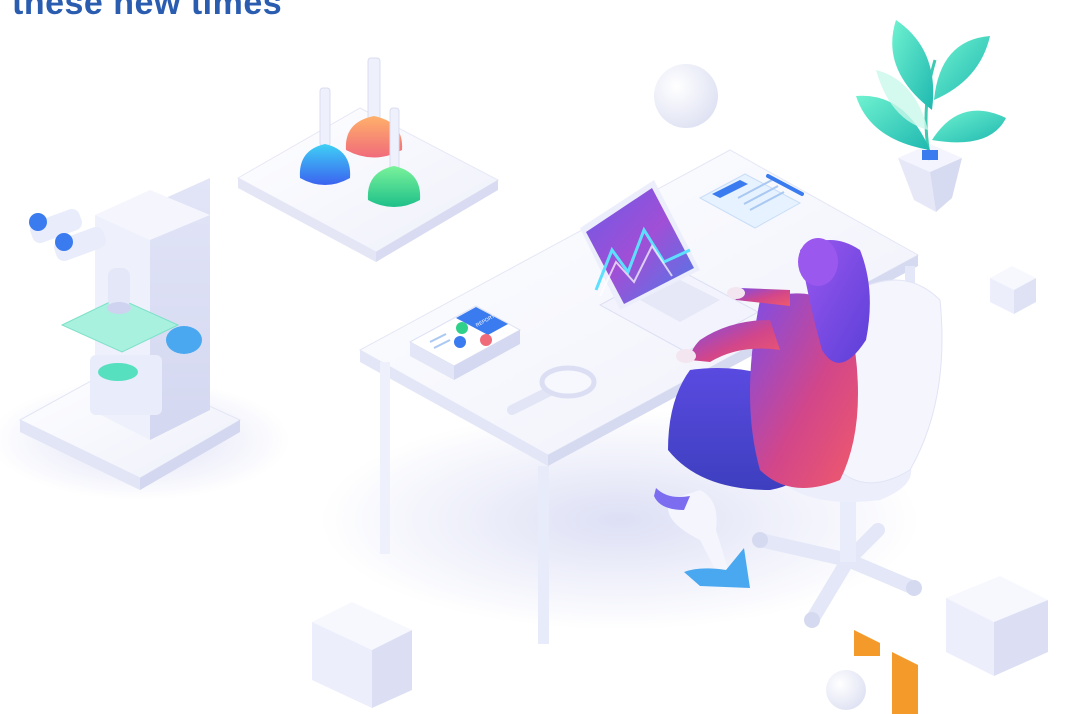 Image resolution: width=1066 pixels, height=714 pixels. Describe the element at coordinates (130, 334) in the screenshot. I see `microscope-icon` at that location.